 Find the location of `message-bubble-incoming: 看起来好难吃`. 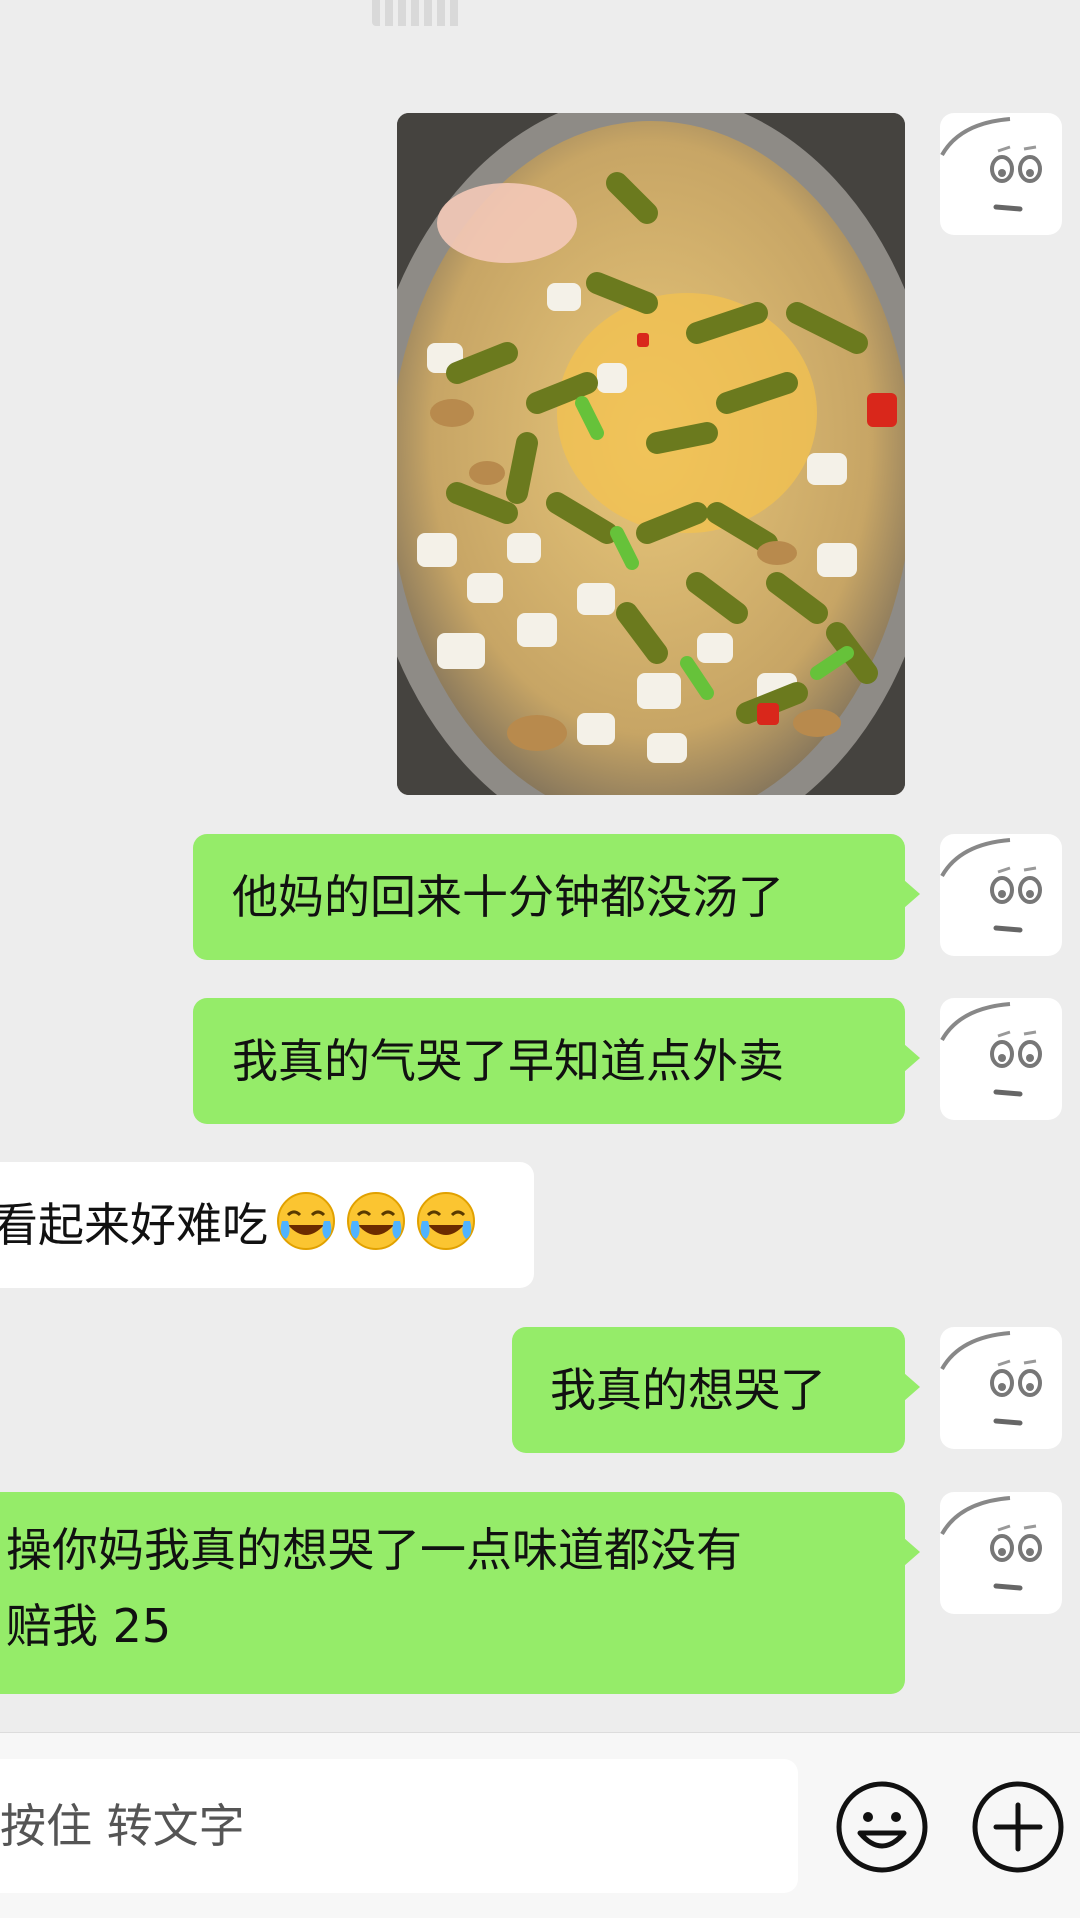

message-bubble-incoming: 看起来好难吃 is located at coordinates (267, 1225).